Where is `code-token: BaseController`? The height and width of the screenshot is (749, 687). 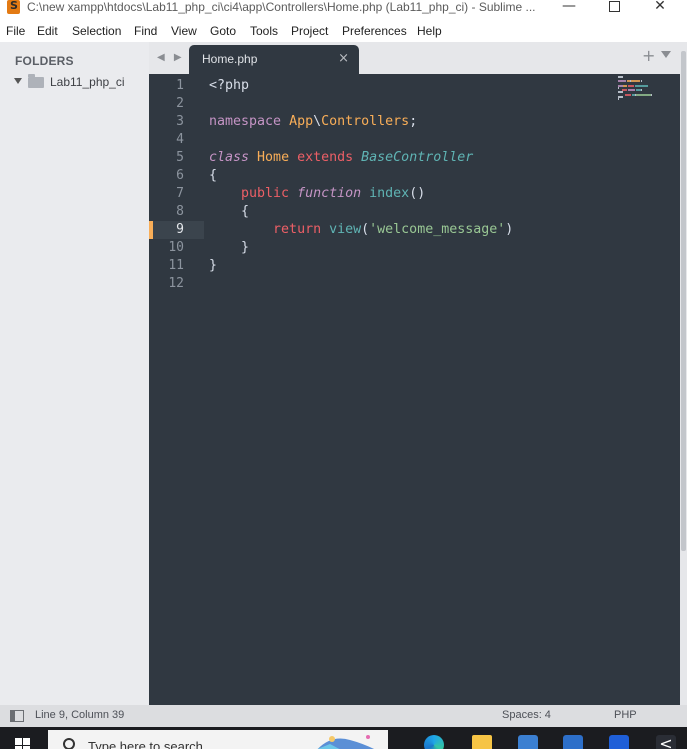 code-token: BaseController is located at coordinates (417, 157).